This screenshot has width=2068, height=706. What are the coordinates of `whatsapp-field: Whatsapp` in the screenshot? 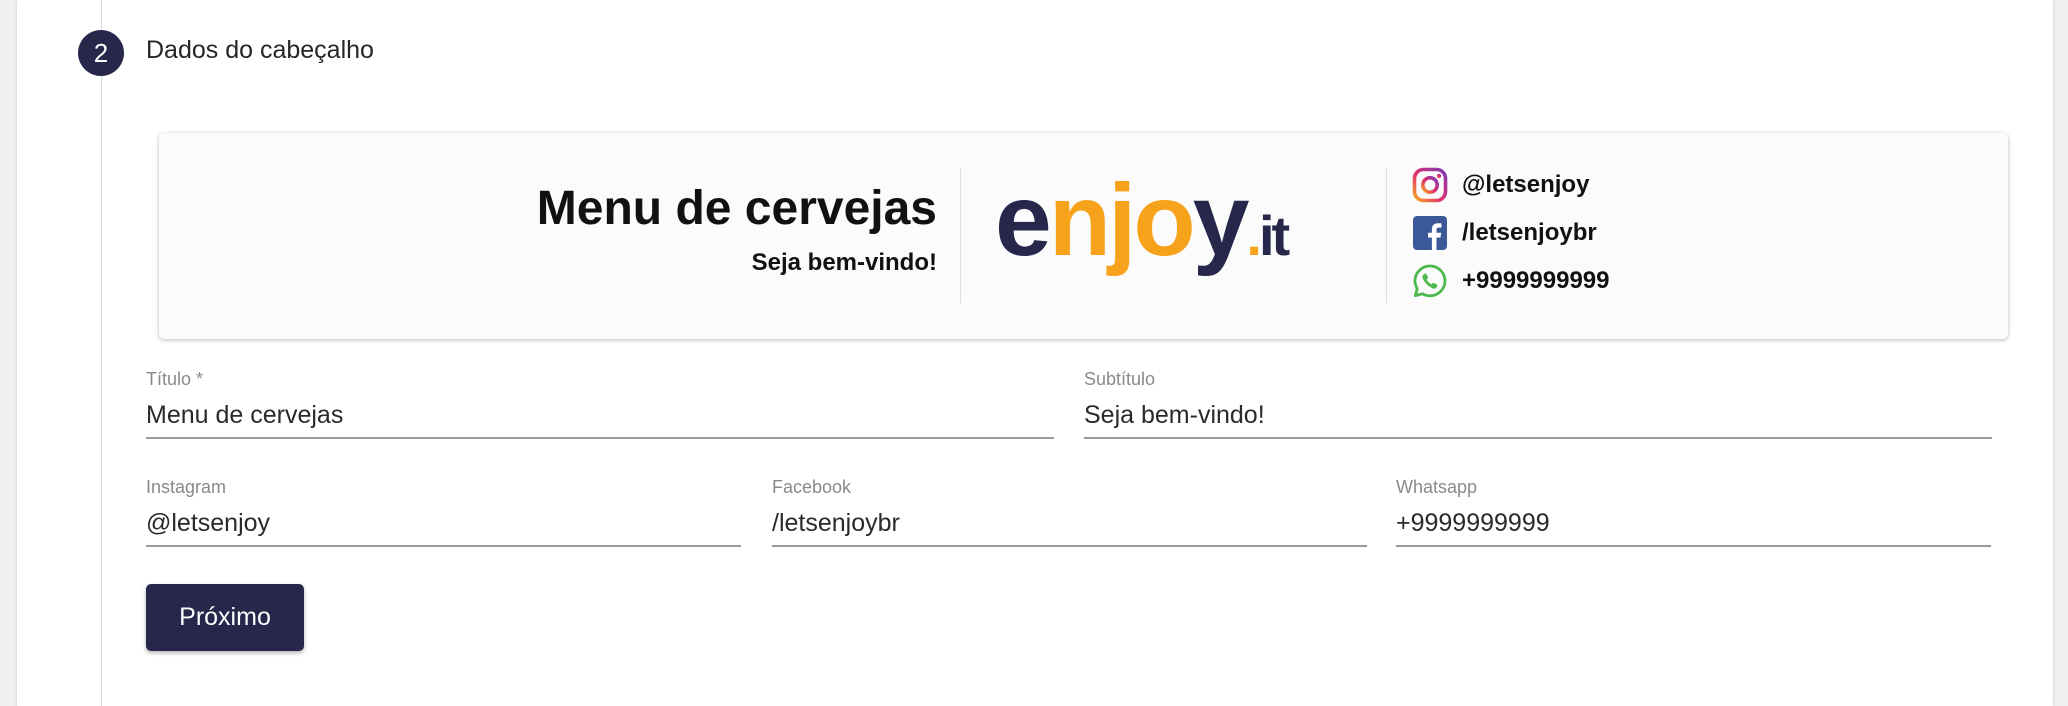 It's located at (1693, 513).